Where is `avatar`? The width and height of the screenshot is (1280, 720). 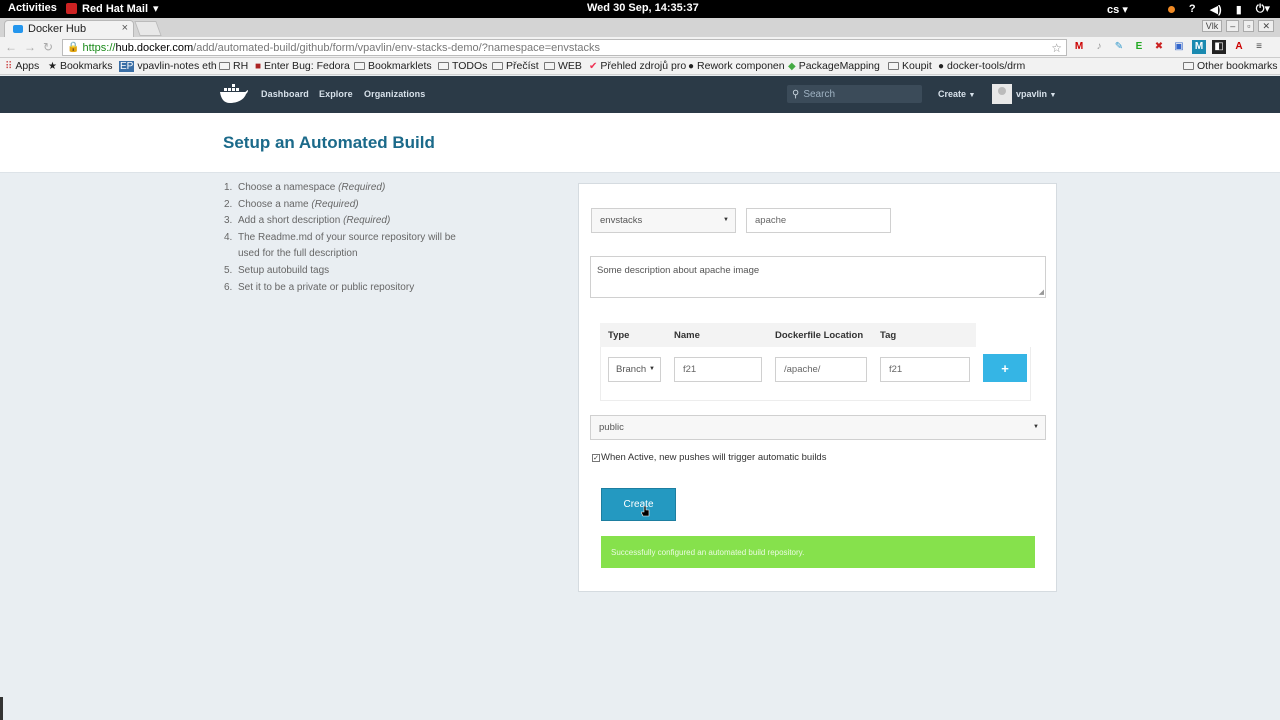 avatar is located at coordinates (1002, 94).